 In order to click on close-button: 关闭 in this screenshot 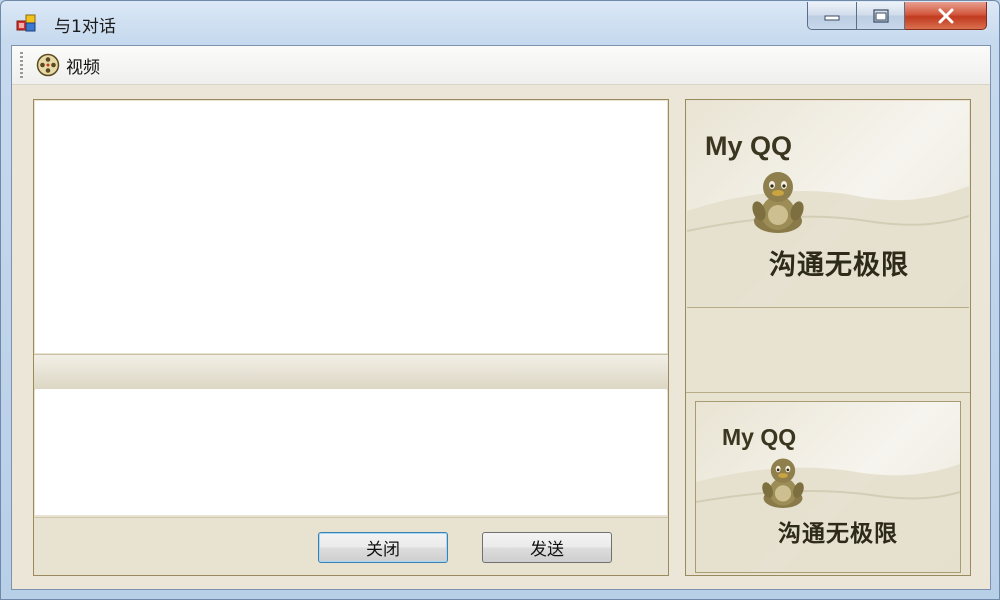, I will do `click(383, 547)`.